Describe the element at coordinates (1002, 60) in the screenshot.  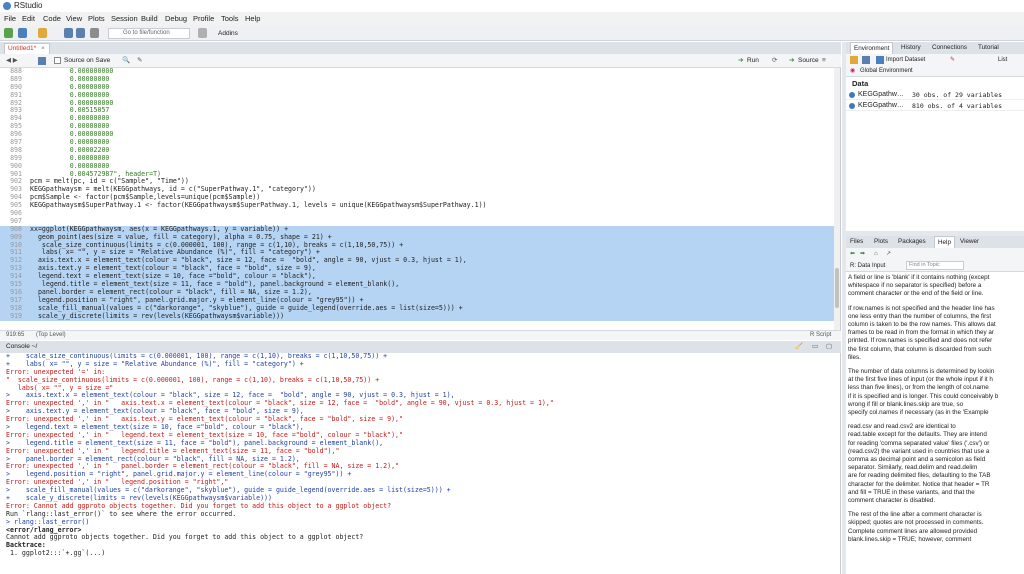
I see `list-view-toggle: List` at that location.